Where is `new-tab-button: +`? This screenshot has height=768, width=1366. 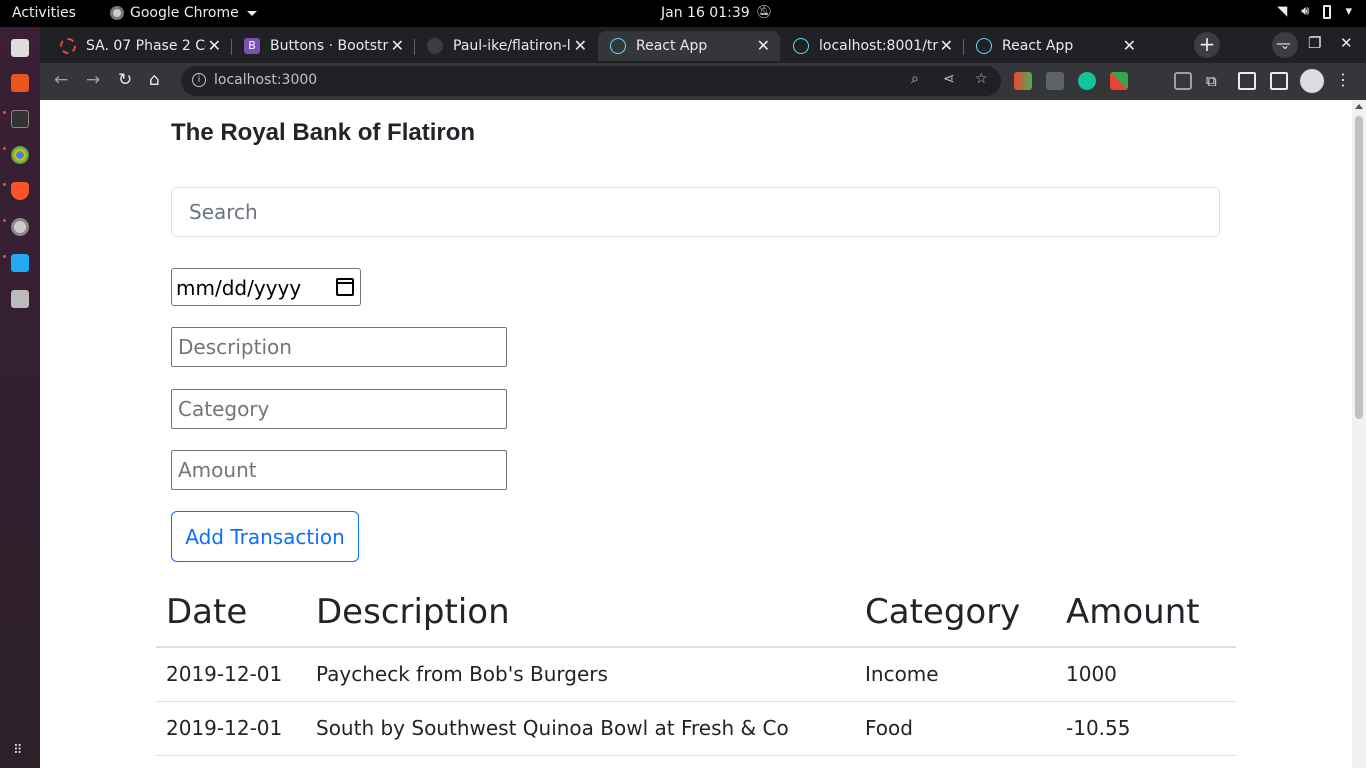 new-tab-button: + is located at coordinates (1207, 45).